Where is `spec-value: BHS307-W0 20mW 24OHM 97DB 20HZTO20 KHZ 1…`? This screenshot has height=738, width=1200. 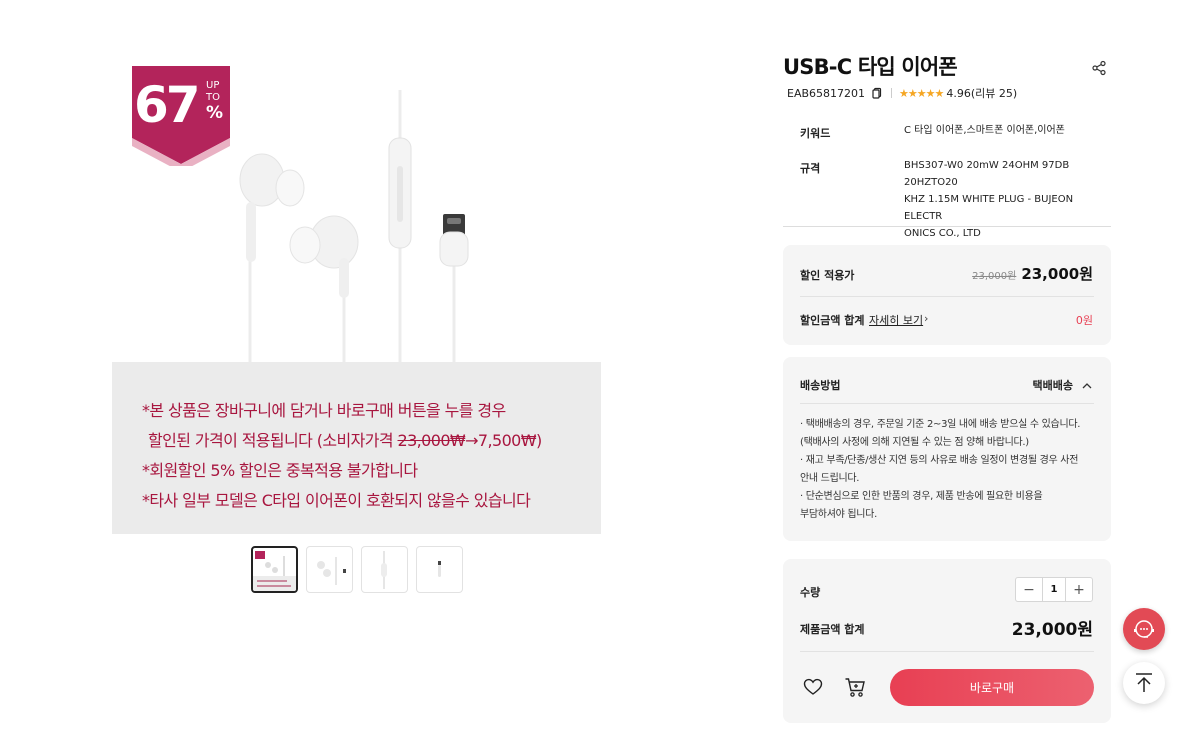 spec-value: BHS307-W0 20mW 24OHM 97DB 20HZTO20 KHZ 1… is located at coordinates (1009, 199).